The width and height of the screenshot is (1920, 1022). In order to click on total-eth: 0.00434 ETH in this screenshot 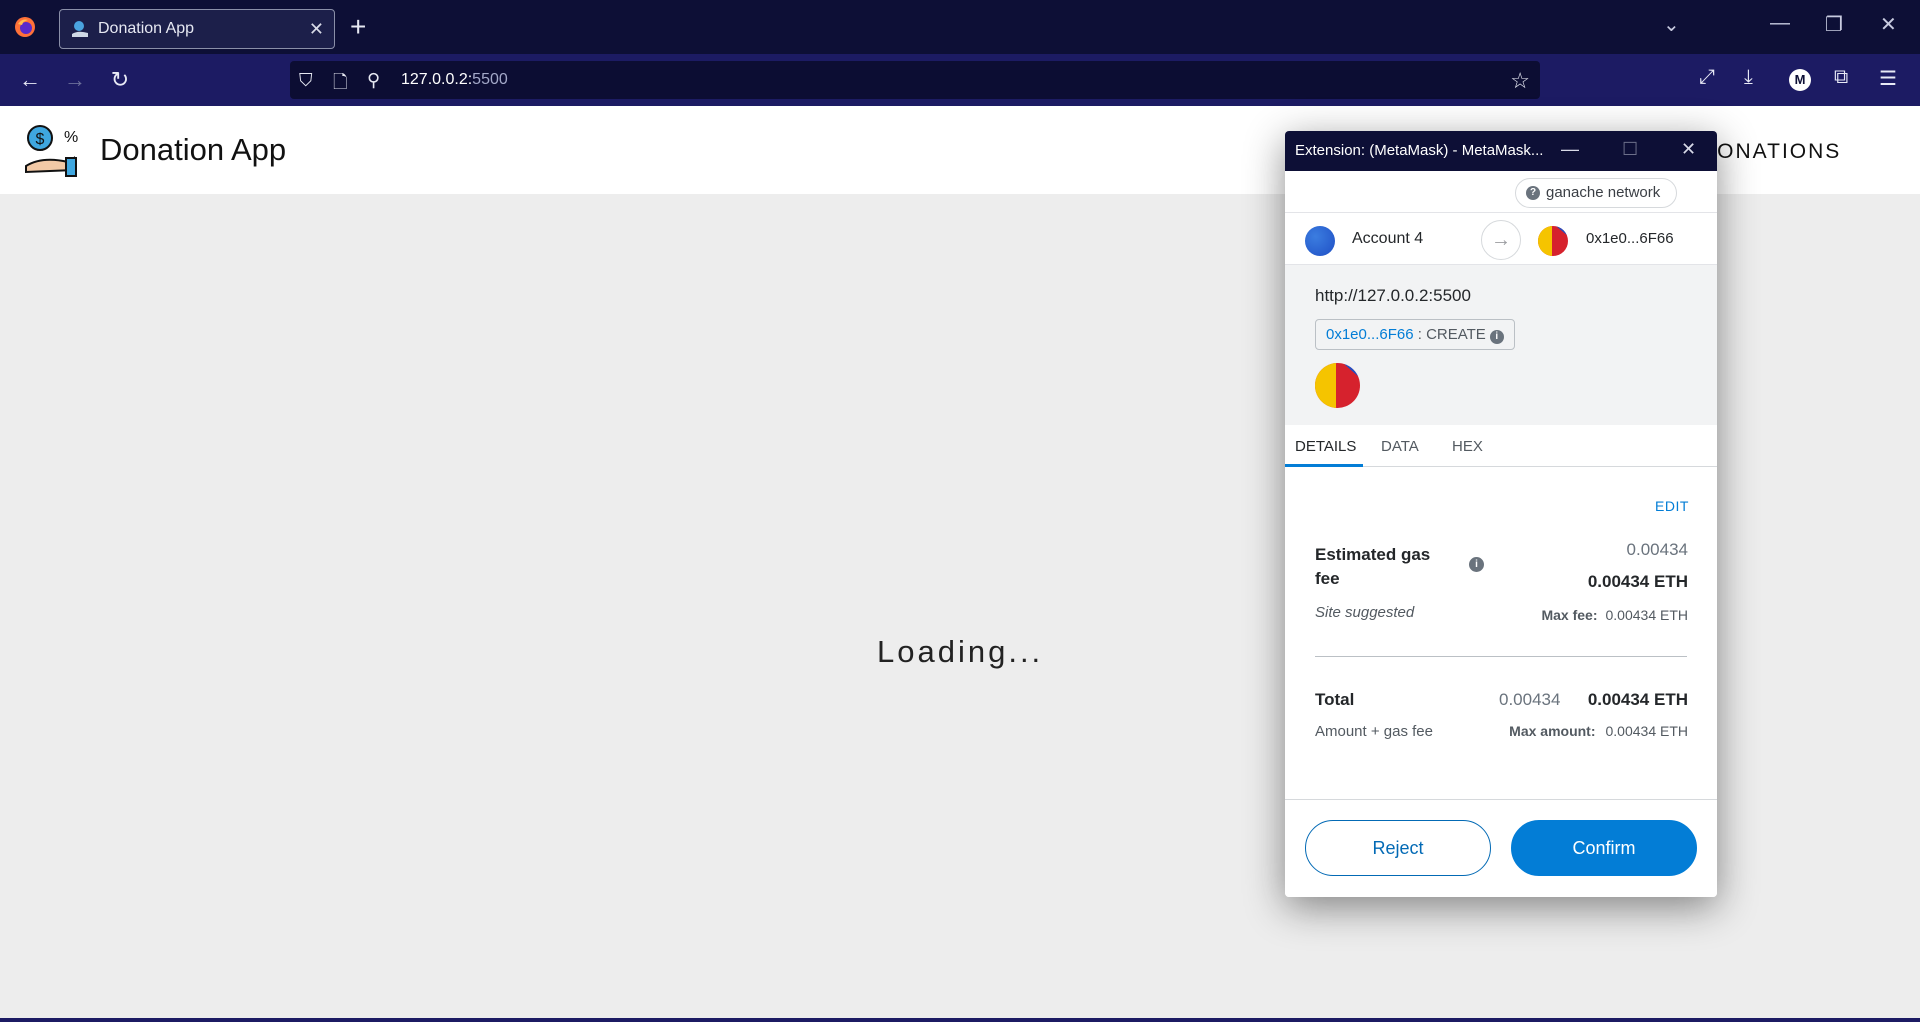, I will do `click(1637, 699)`.